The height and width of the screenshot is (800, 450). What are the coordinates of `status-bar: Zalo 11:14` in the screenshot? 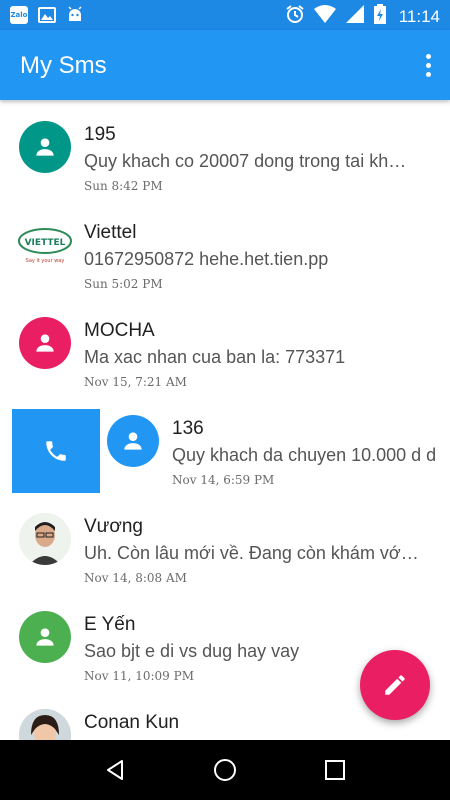 It's located at (225, 15).